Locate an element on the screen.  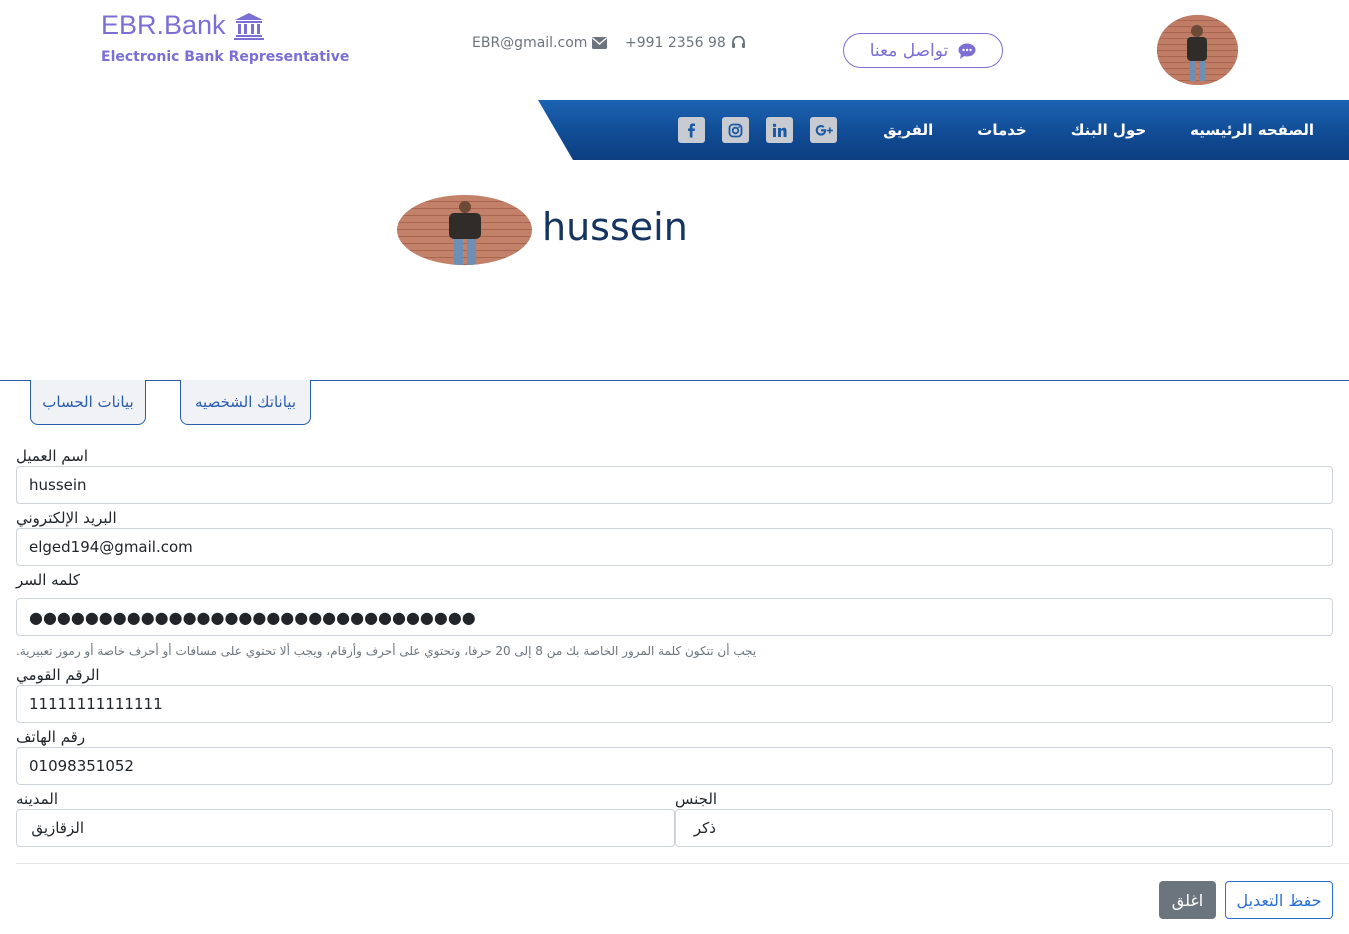
password-input: ●●●●●●●●●●●●●●●●●●●●●●●●●●●●●●●● is located at coordinates (674, 617).